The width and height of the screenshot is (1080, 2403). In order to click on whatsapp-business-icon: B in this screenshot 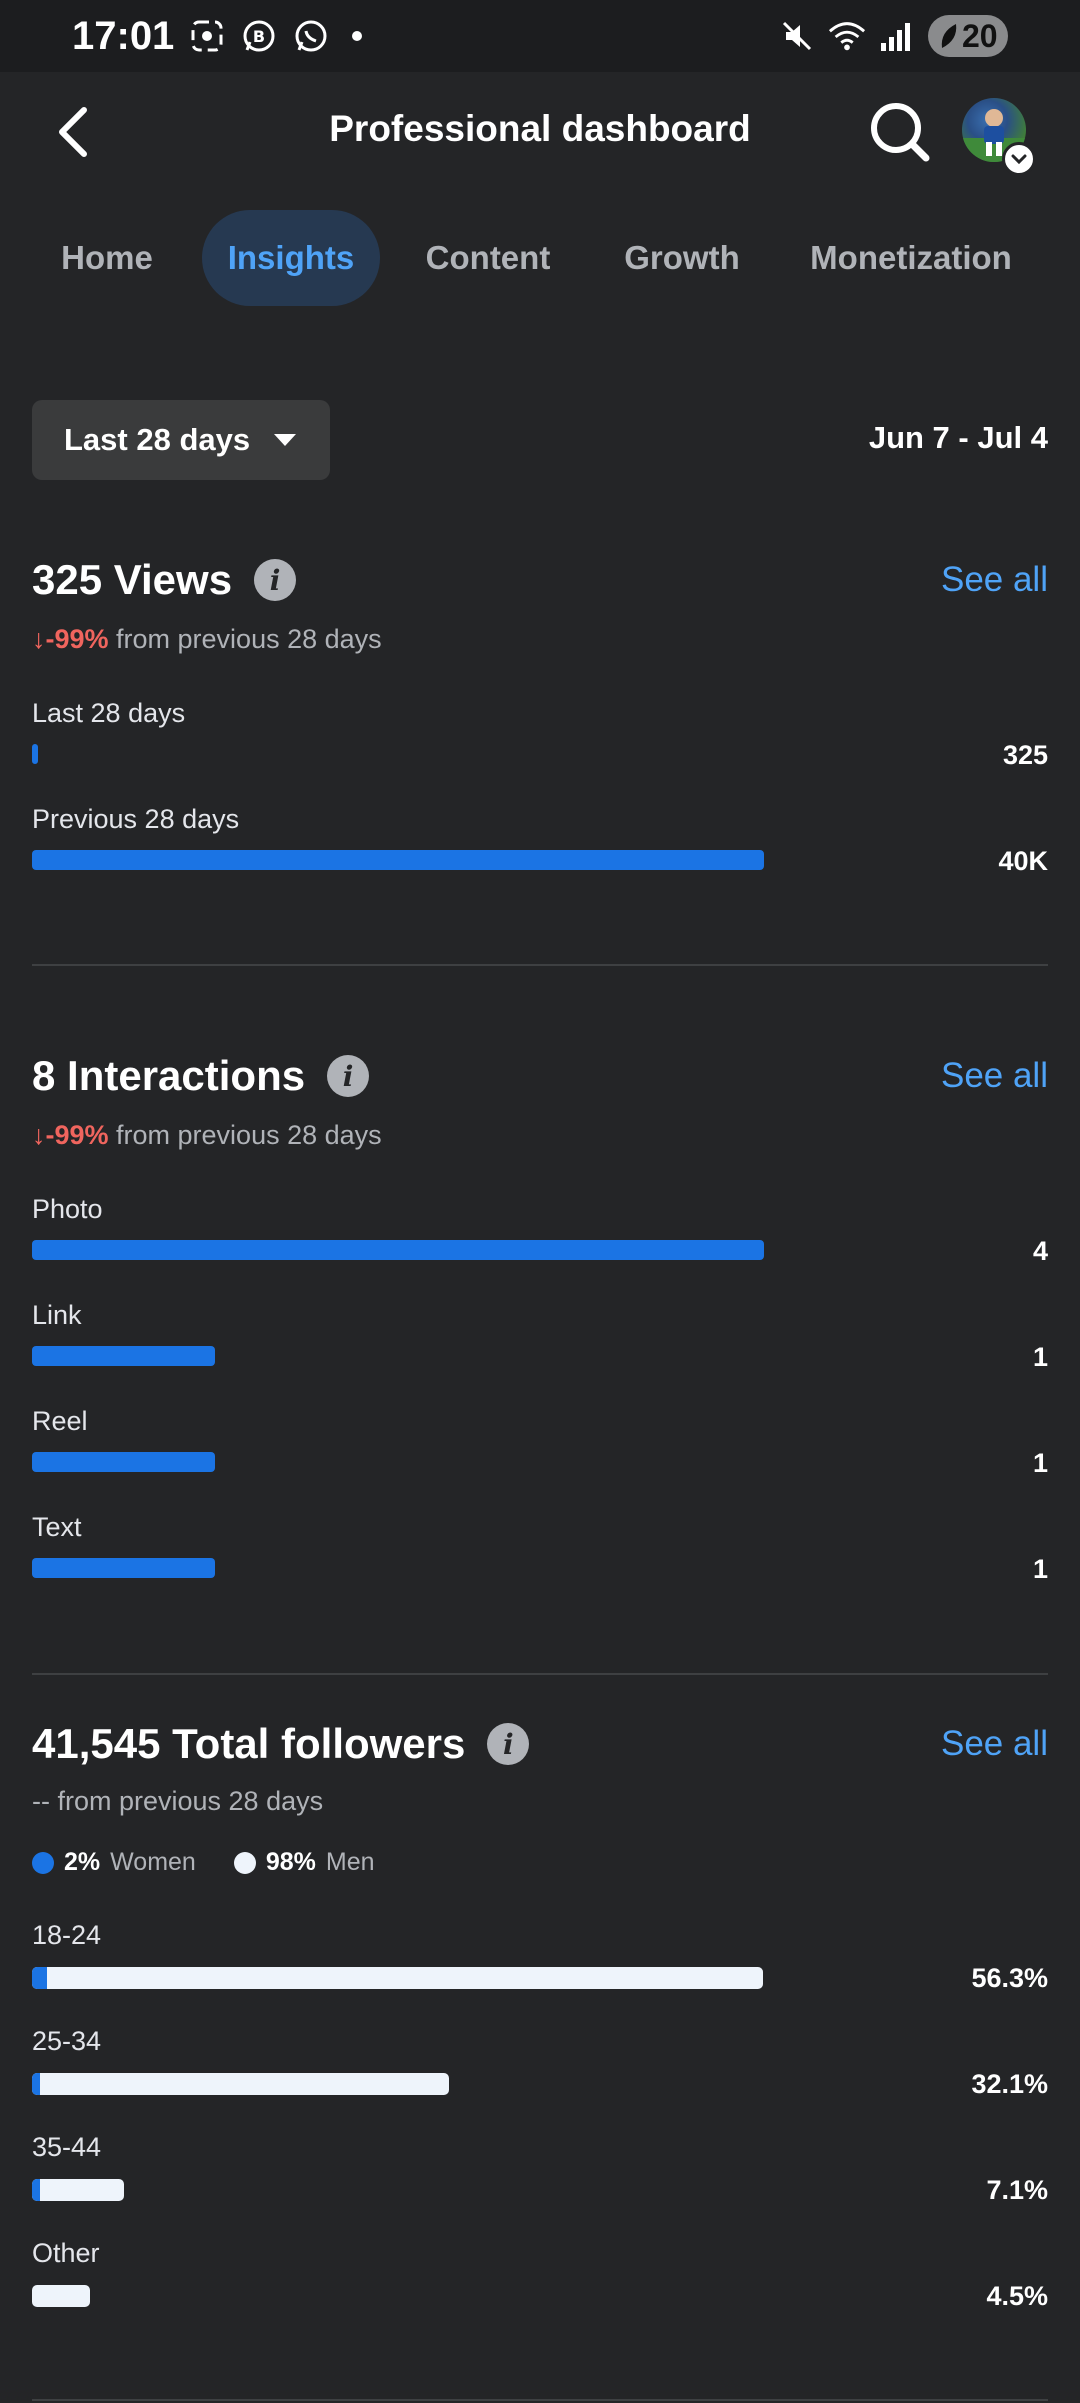, I will do `click(259, 36)`.